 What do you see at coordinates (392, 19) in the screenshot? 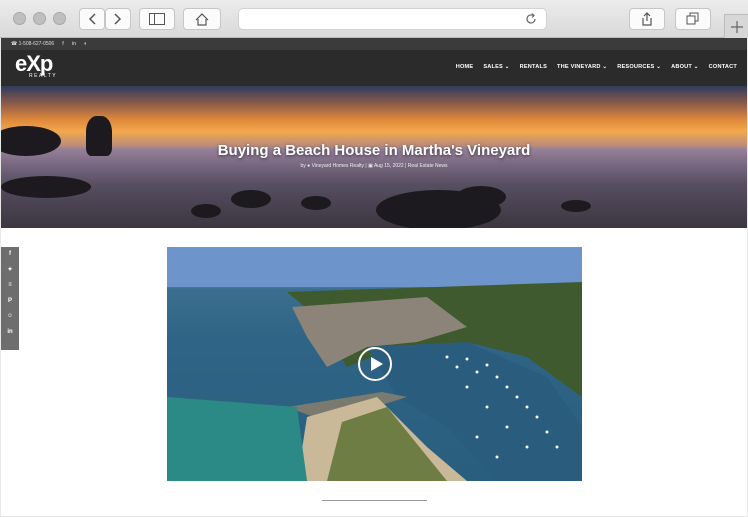
I see `address-bar` at bounding box center [392, 19].